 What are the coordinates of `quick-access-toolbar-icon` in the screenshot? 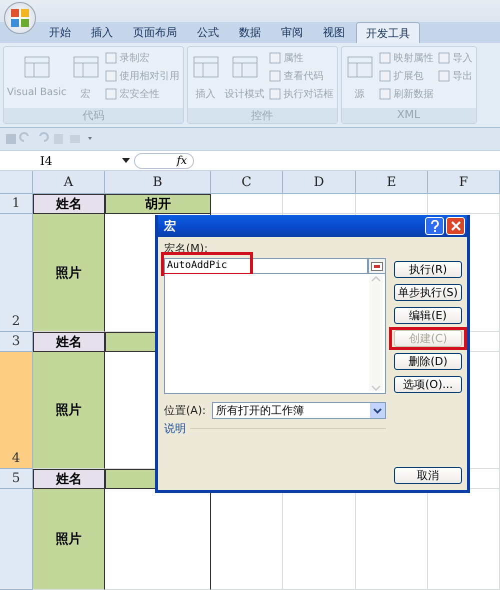 It's located at (49, 139).